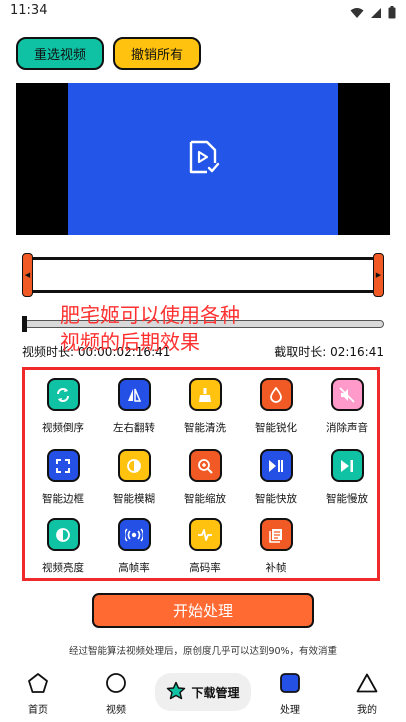 Image resolution: width=406 pixels, height=722 pixels. Describe the element at coordinates (63, 394) in the screenshot. I see `reverse-icon` at that location.